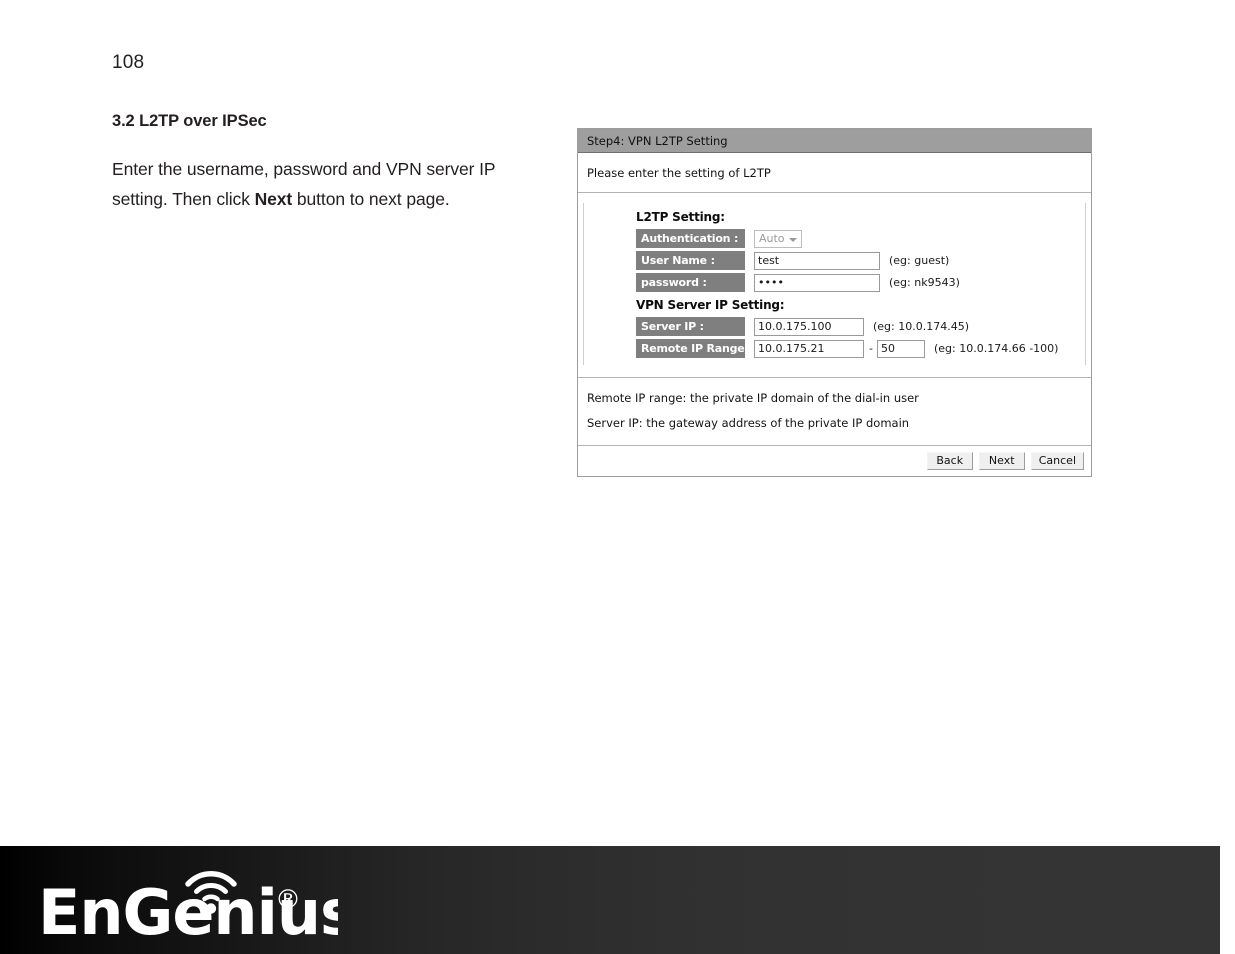 Image resolution: width=1235 pixels, height=954 pixels. Describe the element at coordinates (772, 238) in the screenshot. I see `authentication-select-value: Auto` at that location.